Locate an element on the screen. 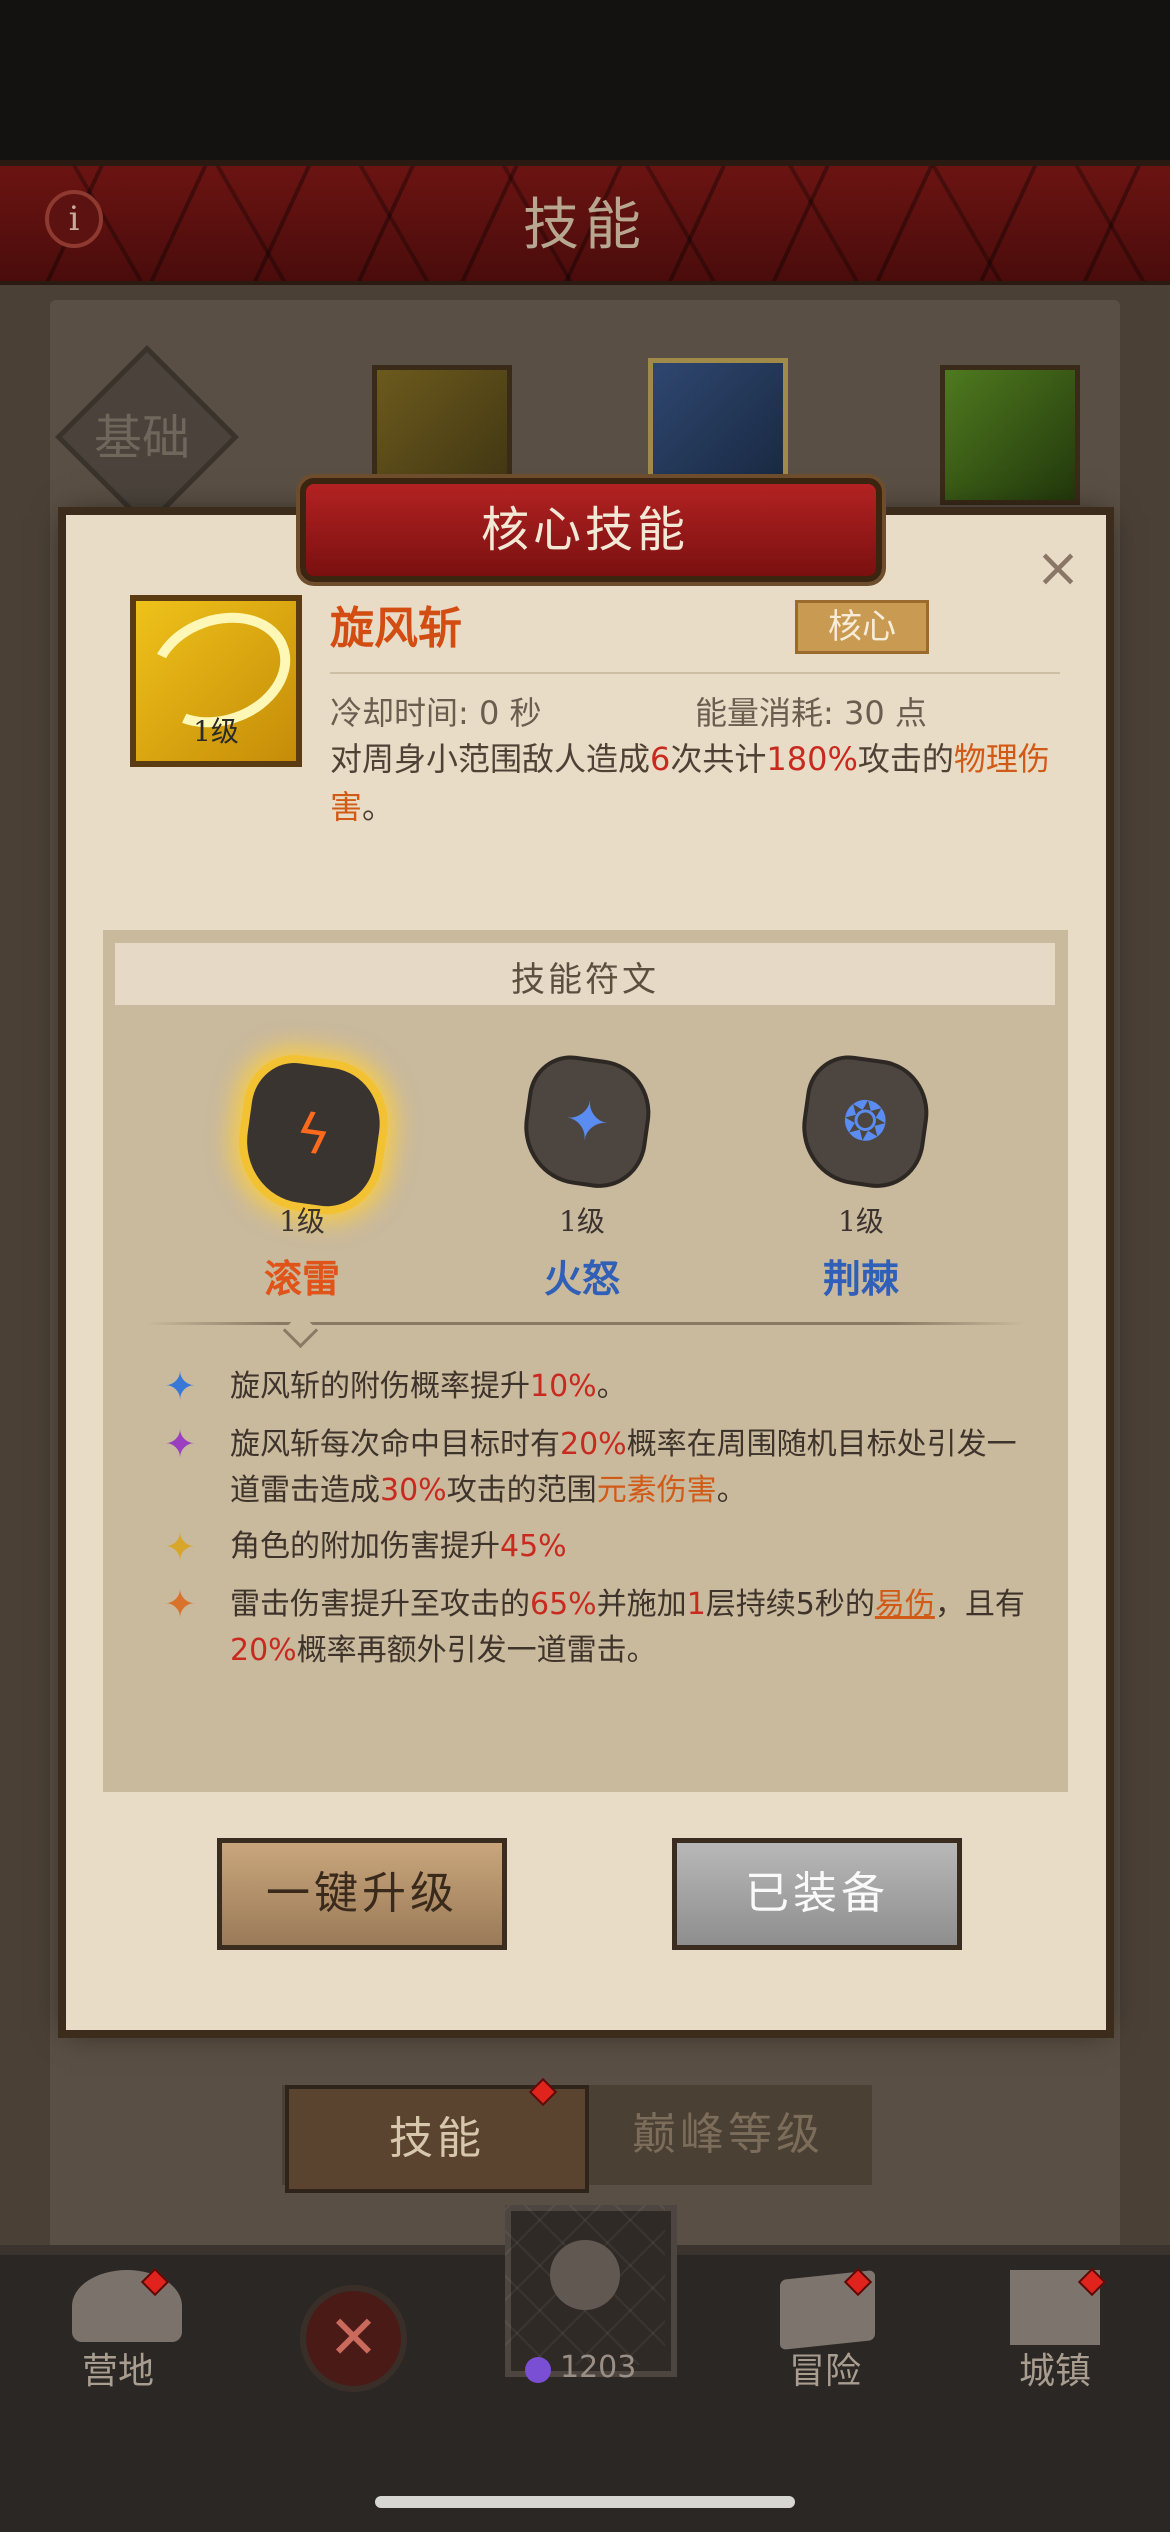 Image resolution: width=1170 pixels, height=2532 pixels. cooldown-text: 冷却时间: 0 秒 is located at coordinates (436, 713).